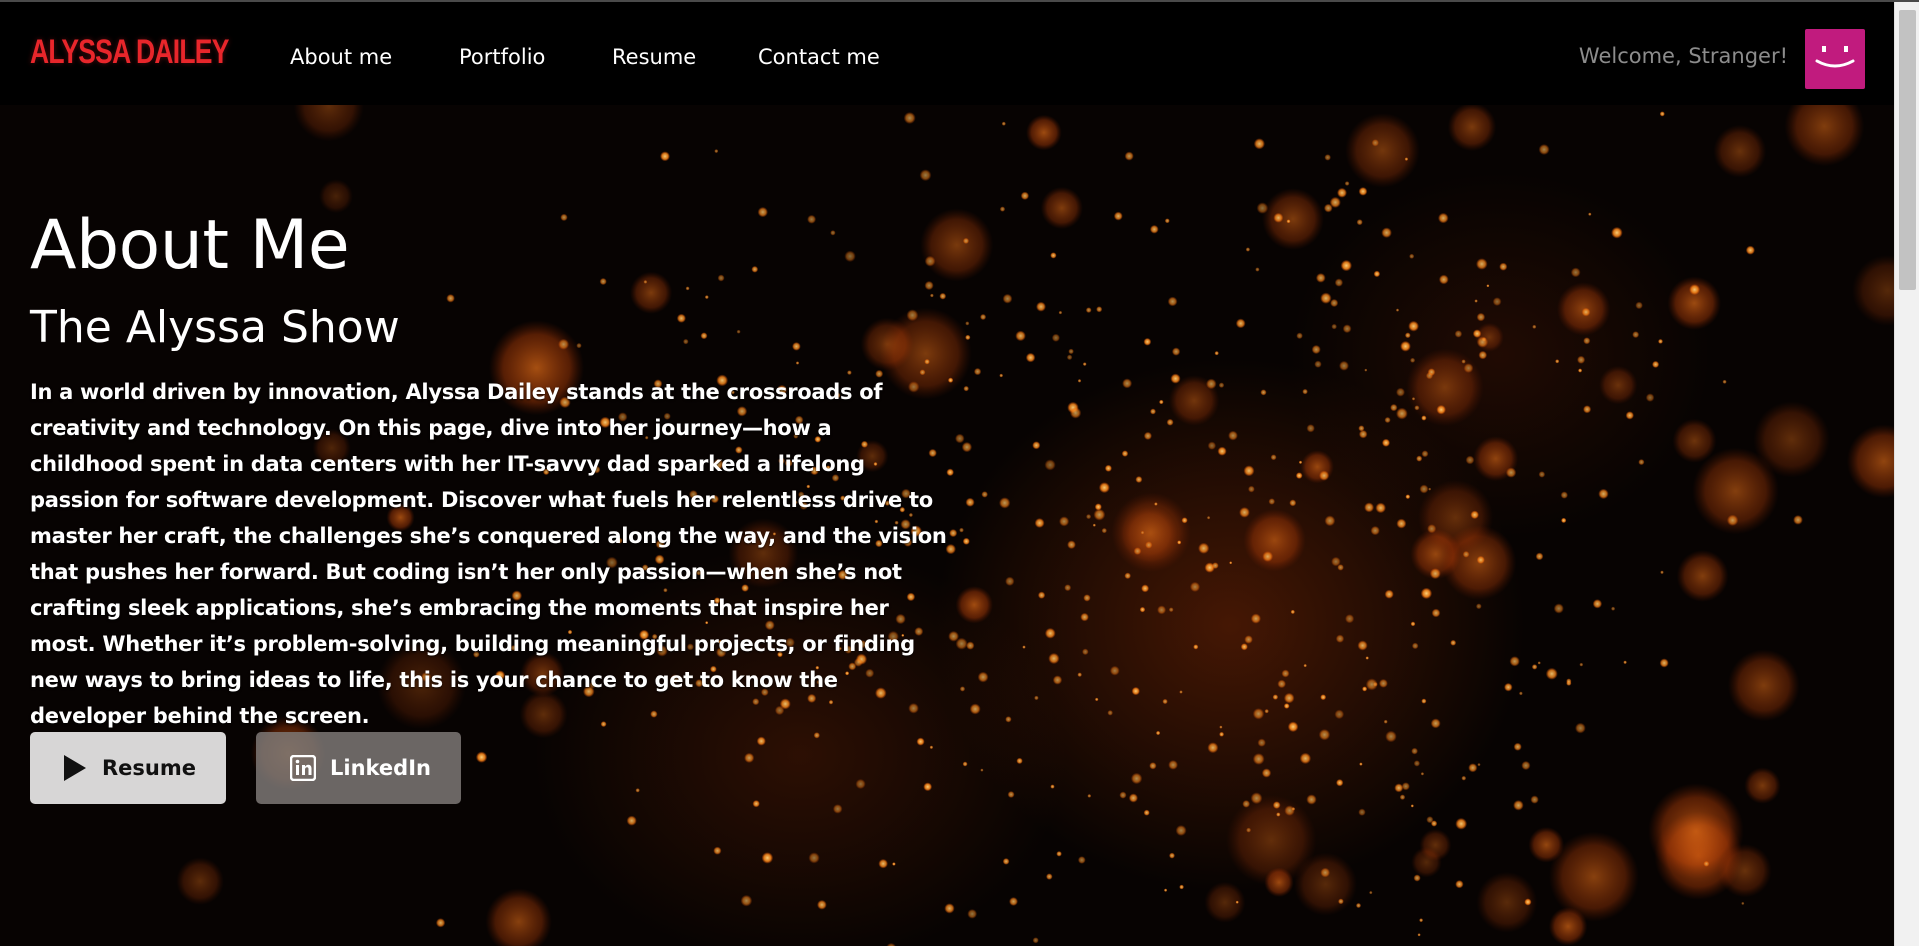  What do you see at coordinates (1907, 150) in the screenshot?
I see `scrollbar-thumb` at bounding box center [1907, 150].